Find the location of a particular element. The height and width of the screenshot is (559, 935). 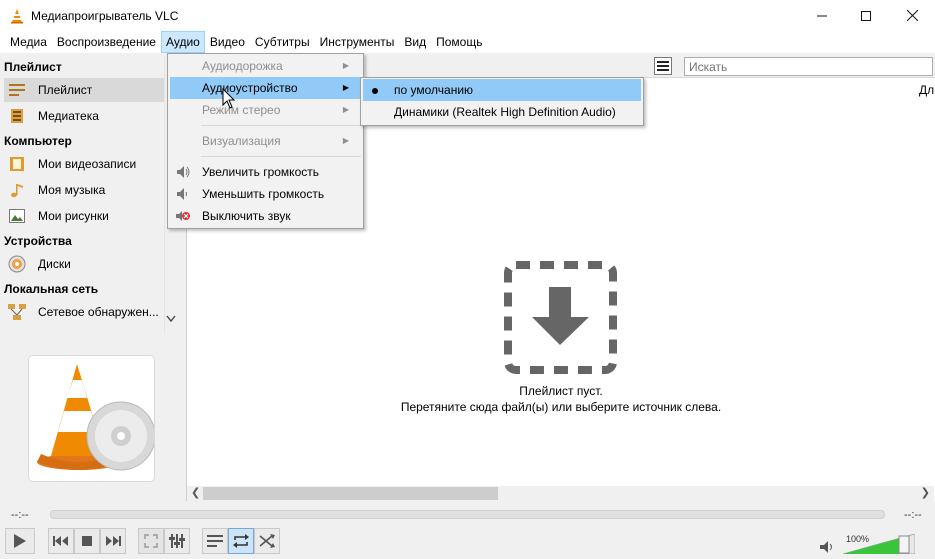

menu-item-device-speakers: Динамики (Realtek High Definition Audio) is located at coordinates (502, 112).